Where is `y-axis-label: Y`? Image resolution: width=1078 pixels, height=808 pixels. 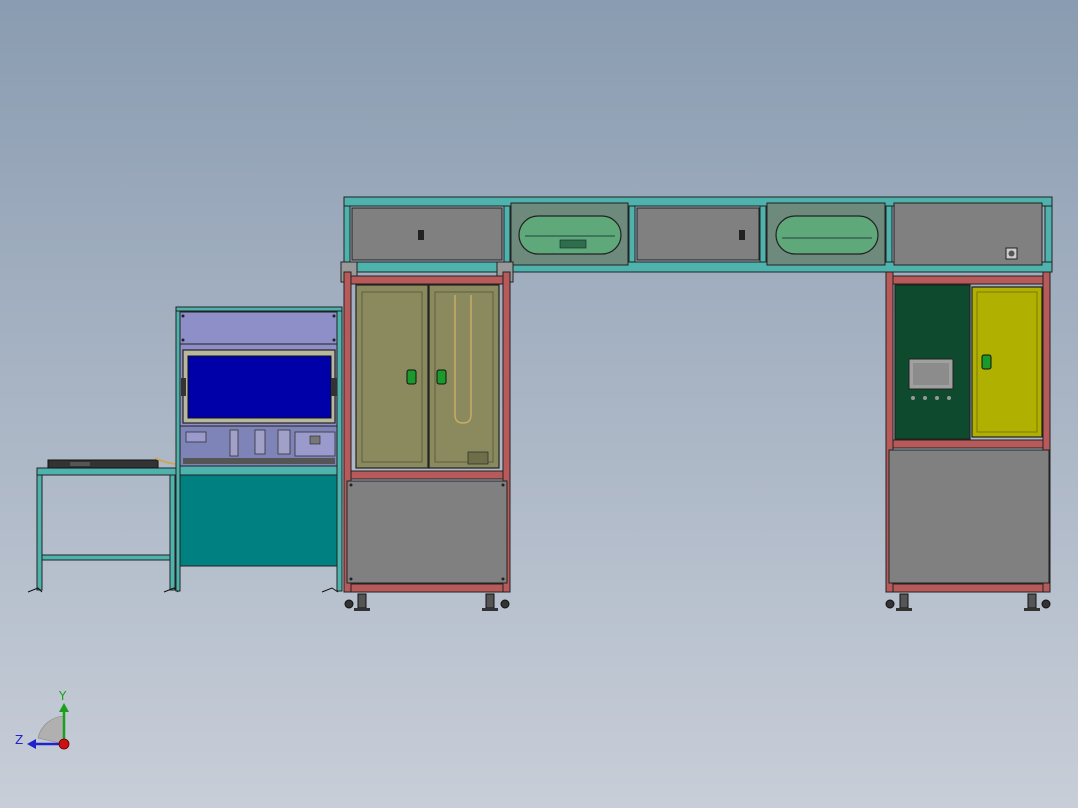
y-axis-label: Y is located at coordinates (62, 696).